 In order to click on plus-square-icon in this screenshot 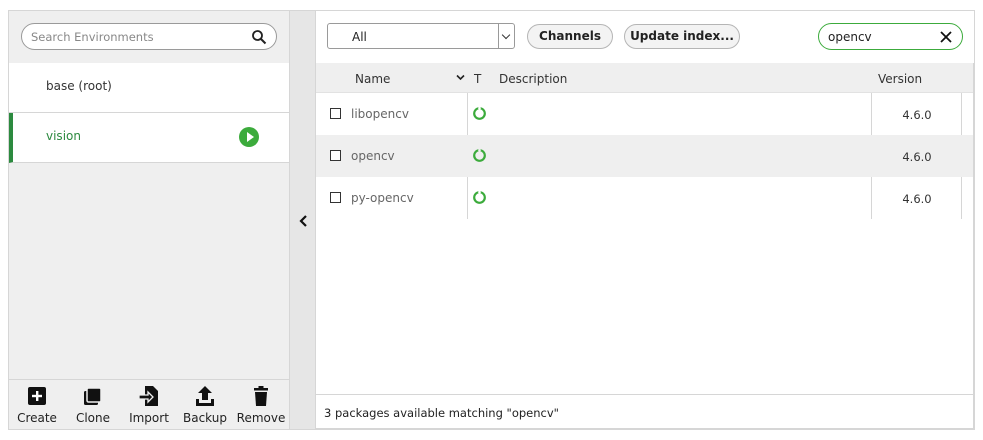, I will do `click(37, 396)`.